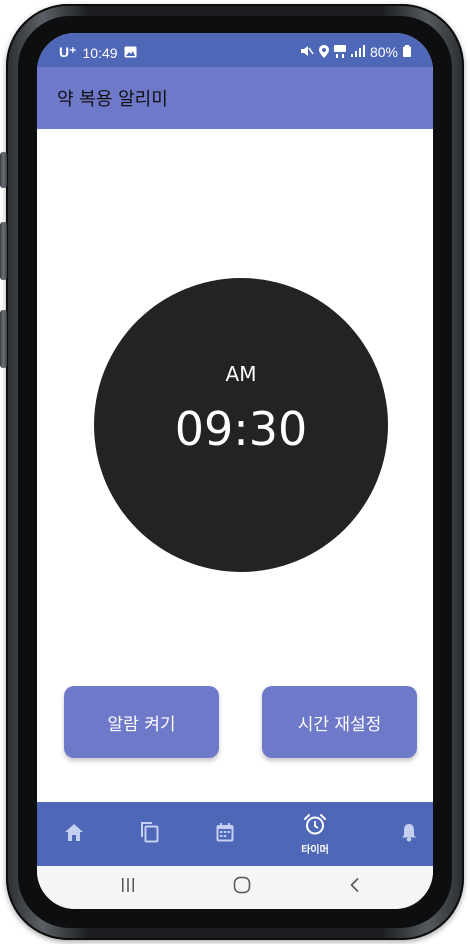 The image size is (470, 944). What do you see at coordinates (307, 52) in the screenshot?
I see `mute-icon` at bounding box center [307, 52].